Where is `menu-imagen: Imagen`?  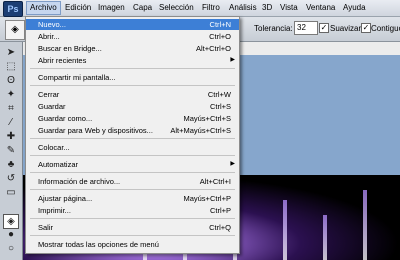
menu-imagen: Imagen is located at coordinates (111, 8).